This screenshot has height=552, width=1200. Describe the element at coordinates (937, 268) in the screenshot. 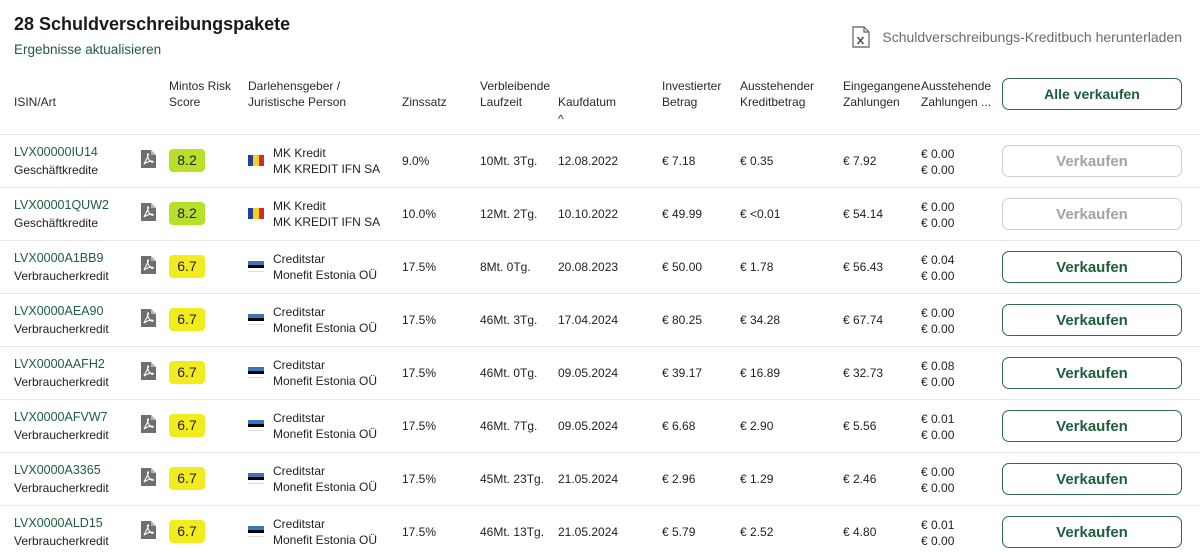

I see `outstanding-payments: € 0.04 € 0.00` at that location.